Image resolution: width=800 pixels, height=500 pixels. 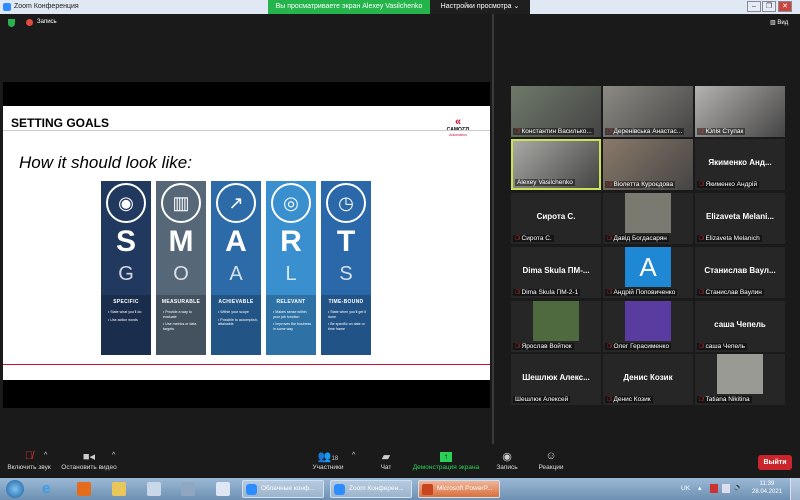 I want to click on shield-icon, so click(x=11, y=23).